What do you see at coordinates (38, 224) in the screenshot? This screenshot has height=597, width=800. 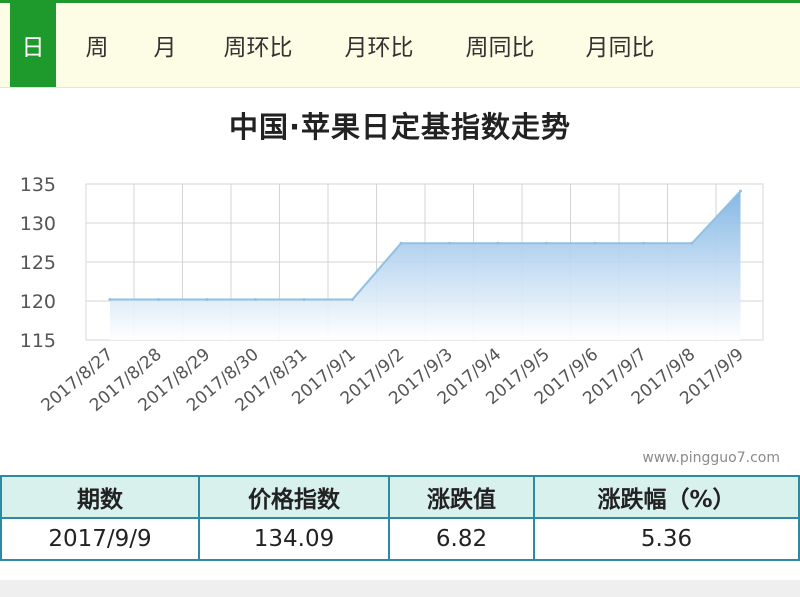 I see `y-tick-label: 130` at bounding box center [38, 224].